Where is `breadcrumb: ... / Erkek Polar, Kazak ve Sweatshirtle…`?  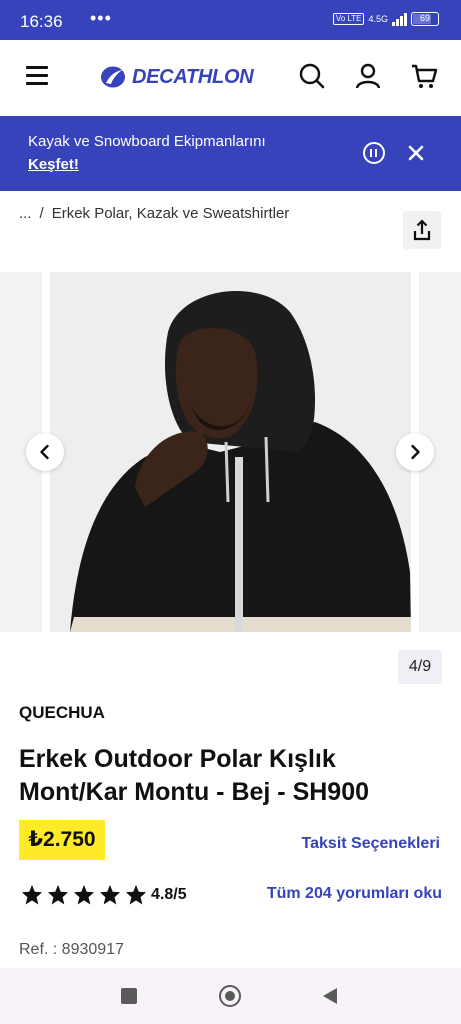
breadcrumb: ... / Erkek Polar, Kazak ve Sweatshirtle… is located at coordinates (154, 213).